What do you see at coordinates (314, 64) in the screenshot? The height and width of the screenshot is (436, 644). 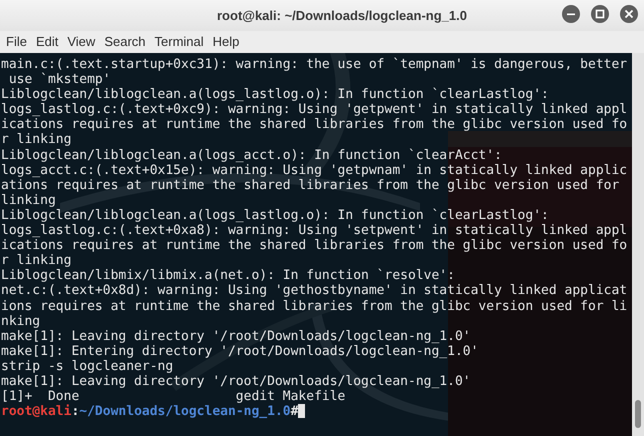 I see `output-line: main.c:(.text.startup+0xc31): warning: the use of `tempnam' is dangerous, better` at bounding box center [314, 64].